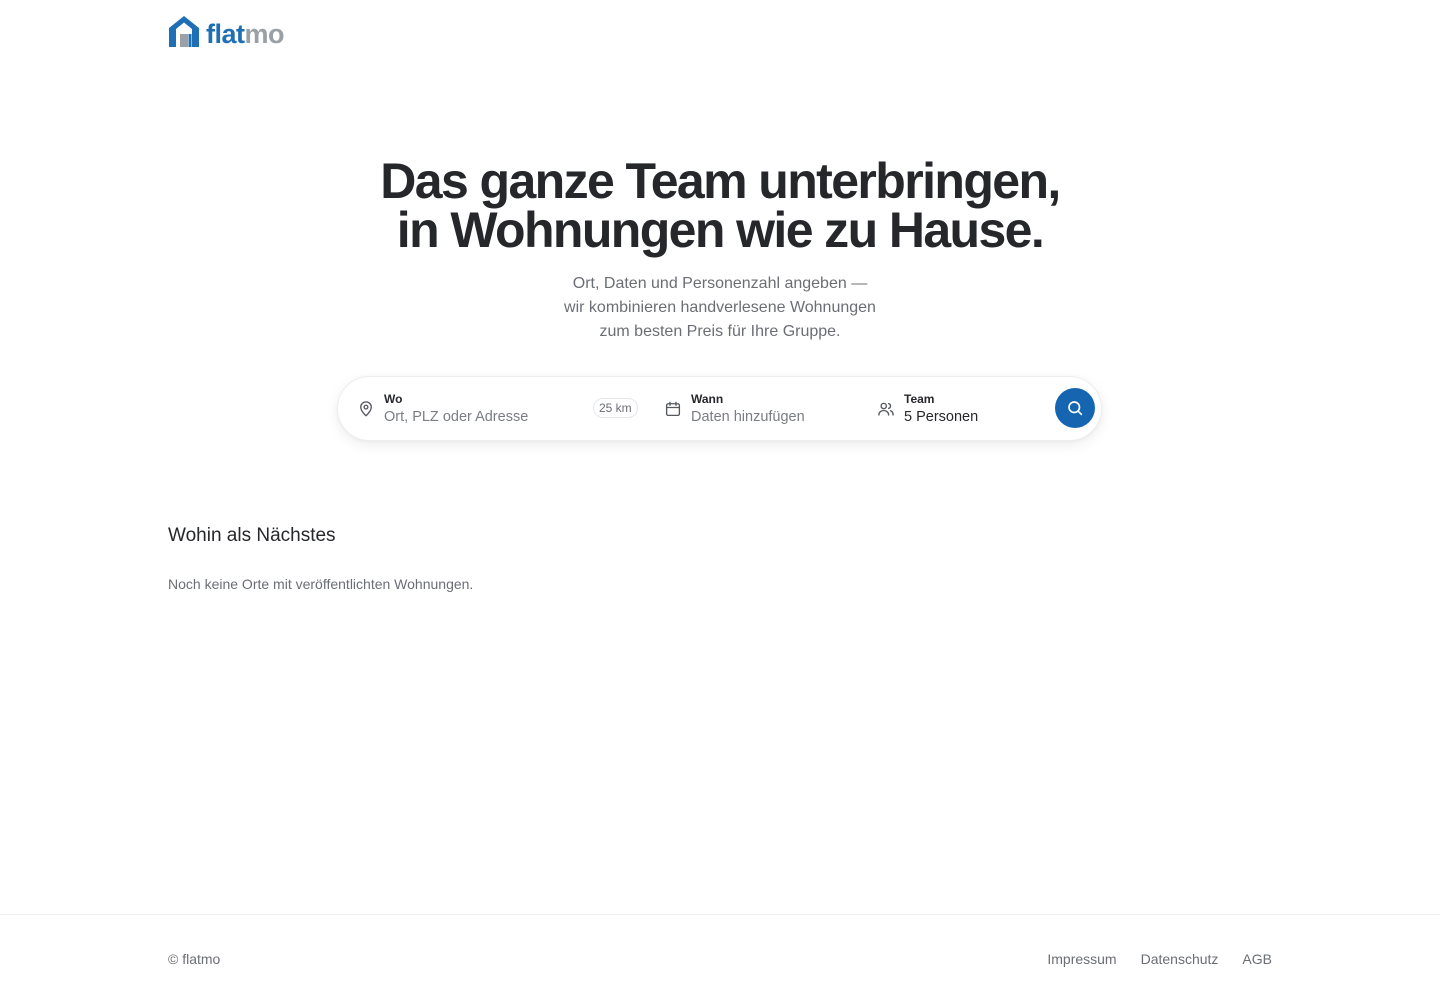 The image size is (1440, 1000). I want to click on footer-link-datenschutz: Datenschutz, so click(1180, 959).